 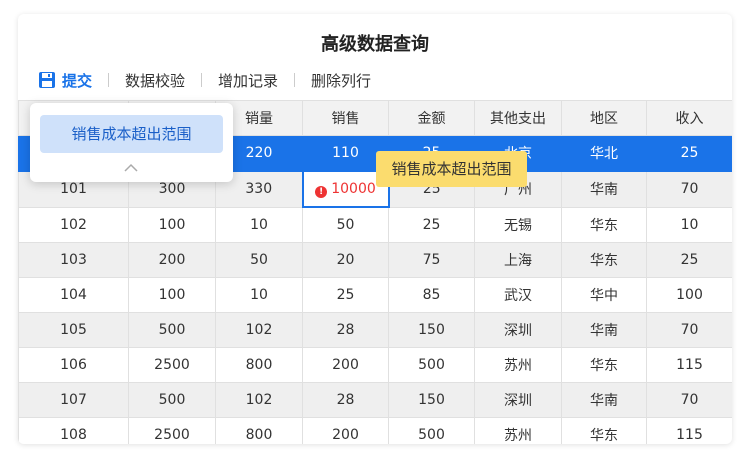 What do you see at coordinates (451, 169) in the screenshot?
I see `error-tooltip: 销售成本超出范围` at bounding box center [451, 169].